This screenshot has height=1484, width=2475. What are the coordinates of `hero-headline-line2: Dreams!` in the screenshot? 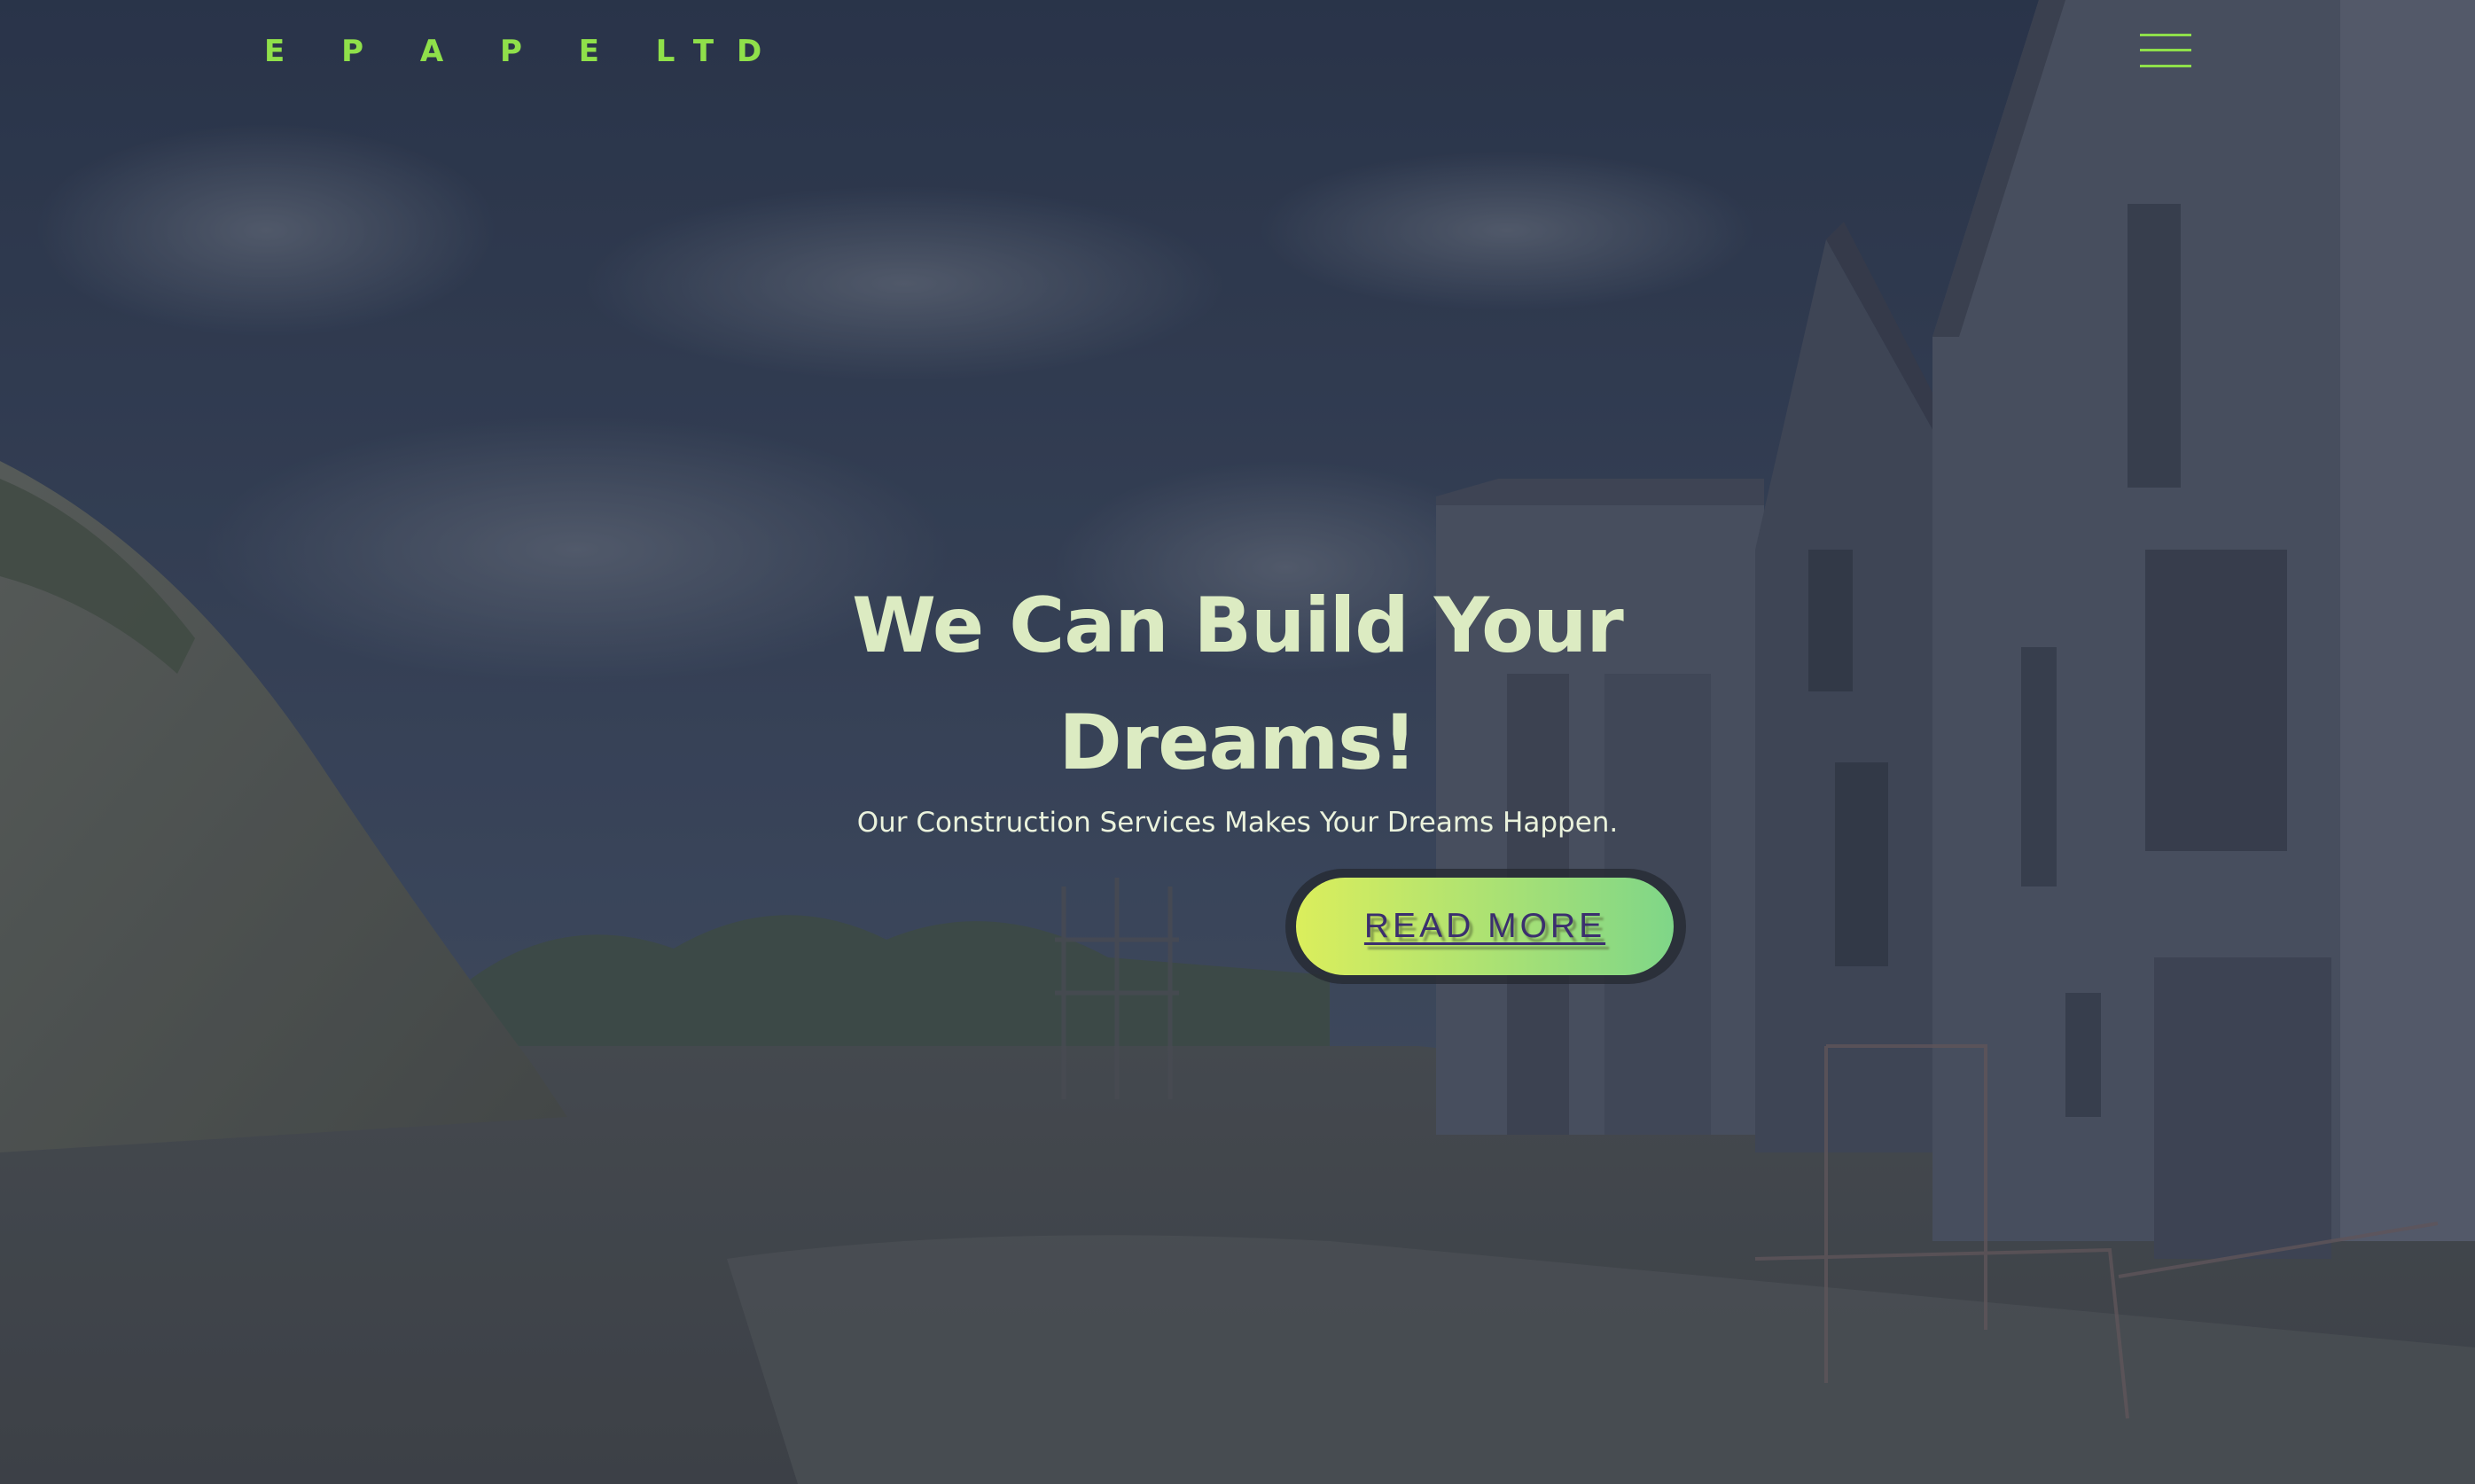 It's located at (1237, 743).